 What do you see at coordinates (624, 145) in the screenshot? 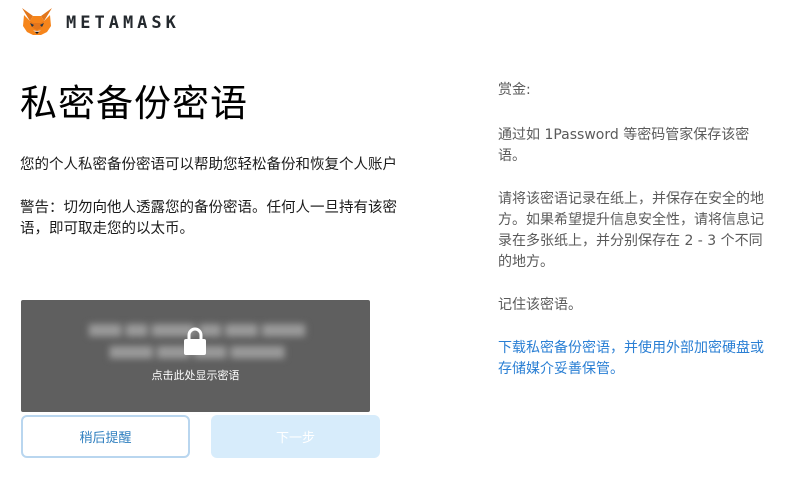
I see `tip-item: 通过如 1Password 等密码管家保存该密语。` at bounding box center [624, 145].